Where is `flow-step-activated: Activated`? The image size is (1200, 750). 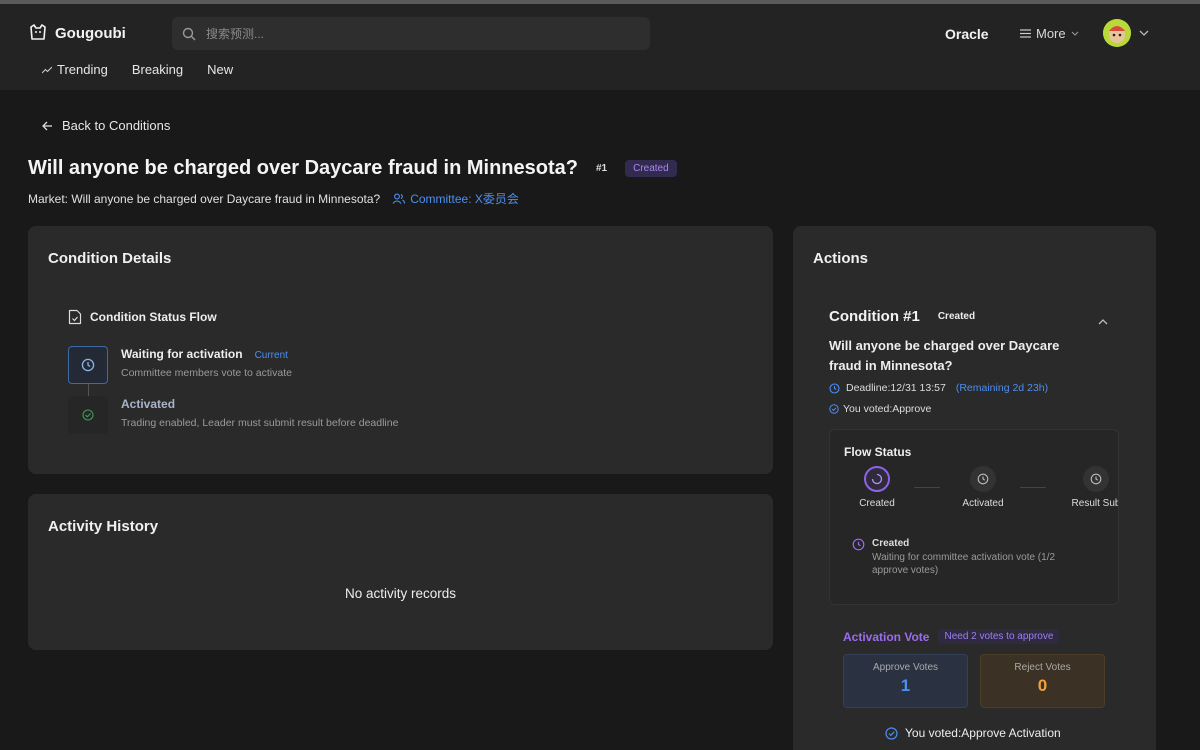 flow-step-activated: Activated is located at coordinates (983, 487).